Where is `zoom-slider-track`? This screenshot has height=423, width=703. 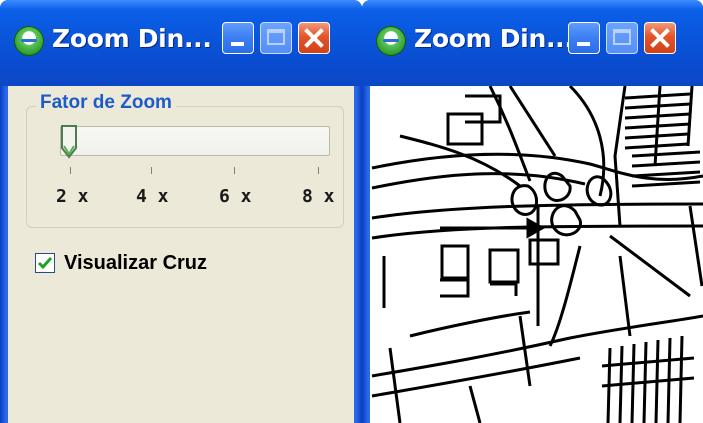
zoom-slider-track is located at coordinates (195, 141).